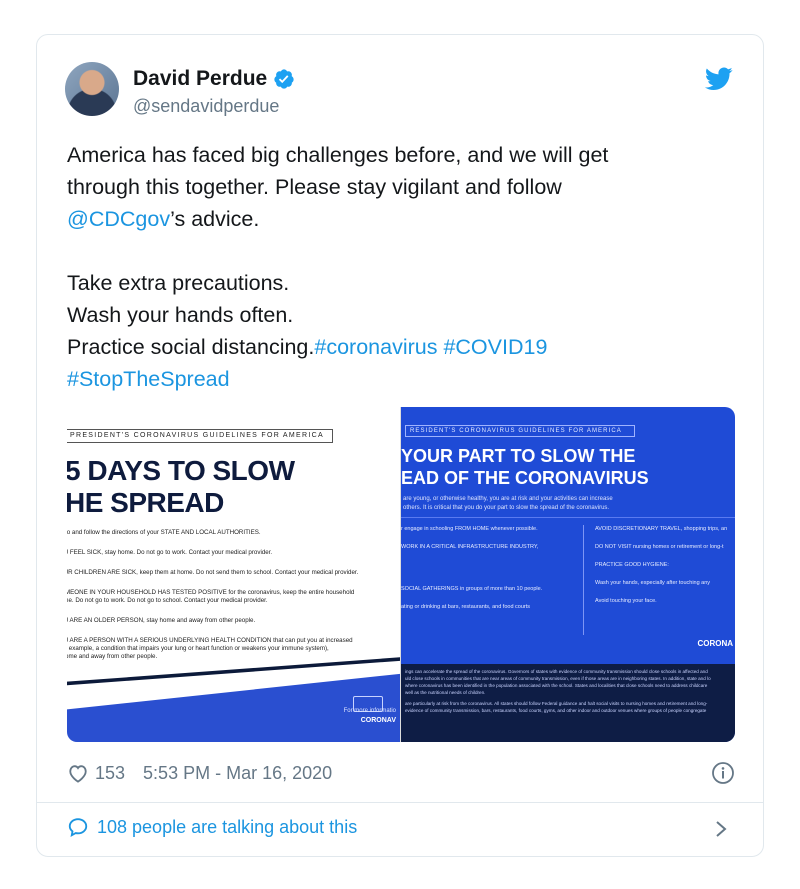 The image size is (800, 889). What do you see at coordinates (583, 580) in the screenshot?
I see `column-divider` at bounding box center [583, 580].